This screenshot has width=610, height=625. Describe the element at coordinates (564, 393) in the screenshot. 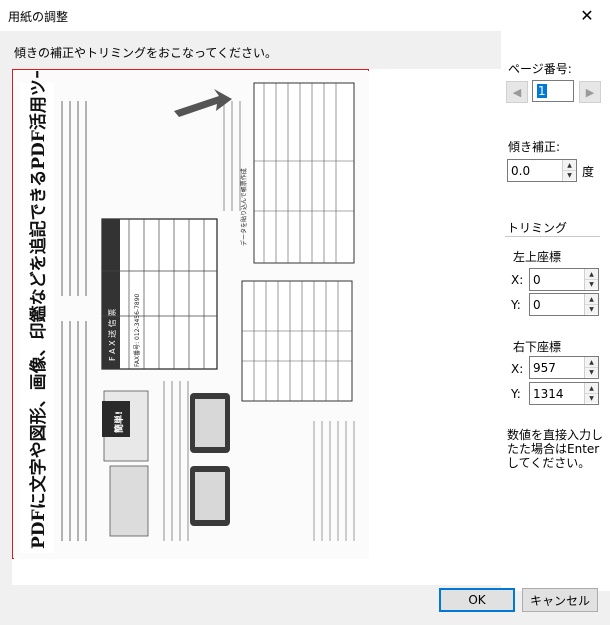

I see `bottom-right-y-input: 1314 ▲ ▼` at that location.